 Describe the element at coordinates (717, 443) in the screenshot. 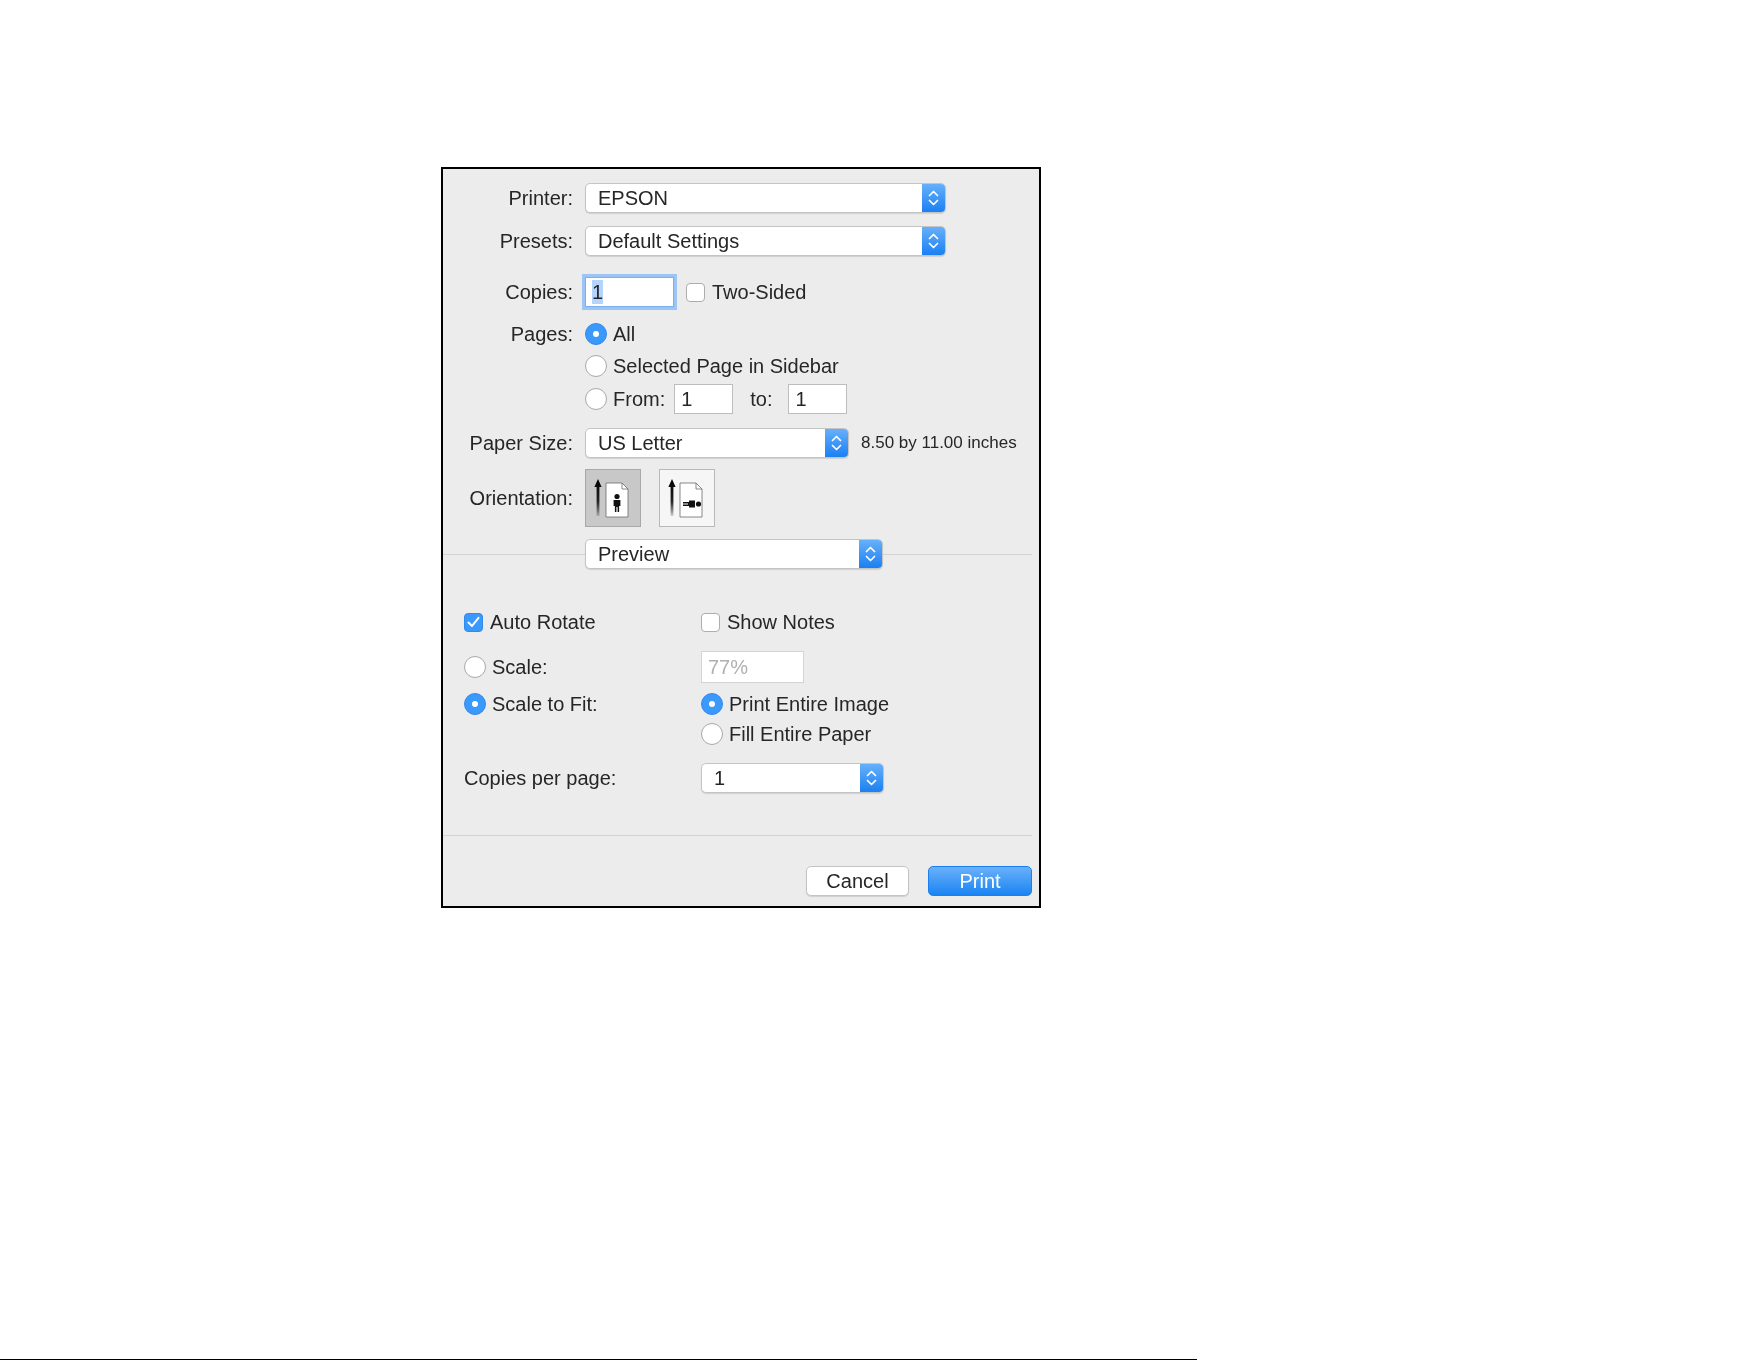

I see `paper-size-dropdown: US Letter` at that location.